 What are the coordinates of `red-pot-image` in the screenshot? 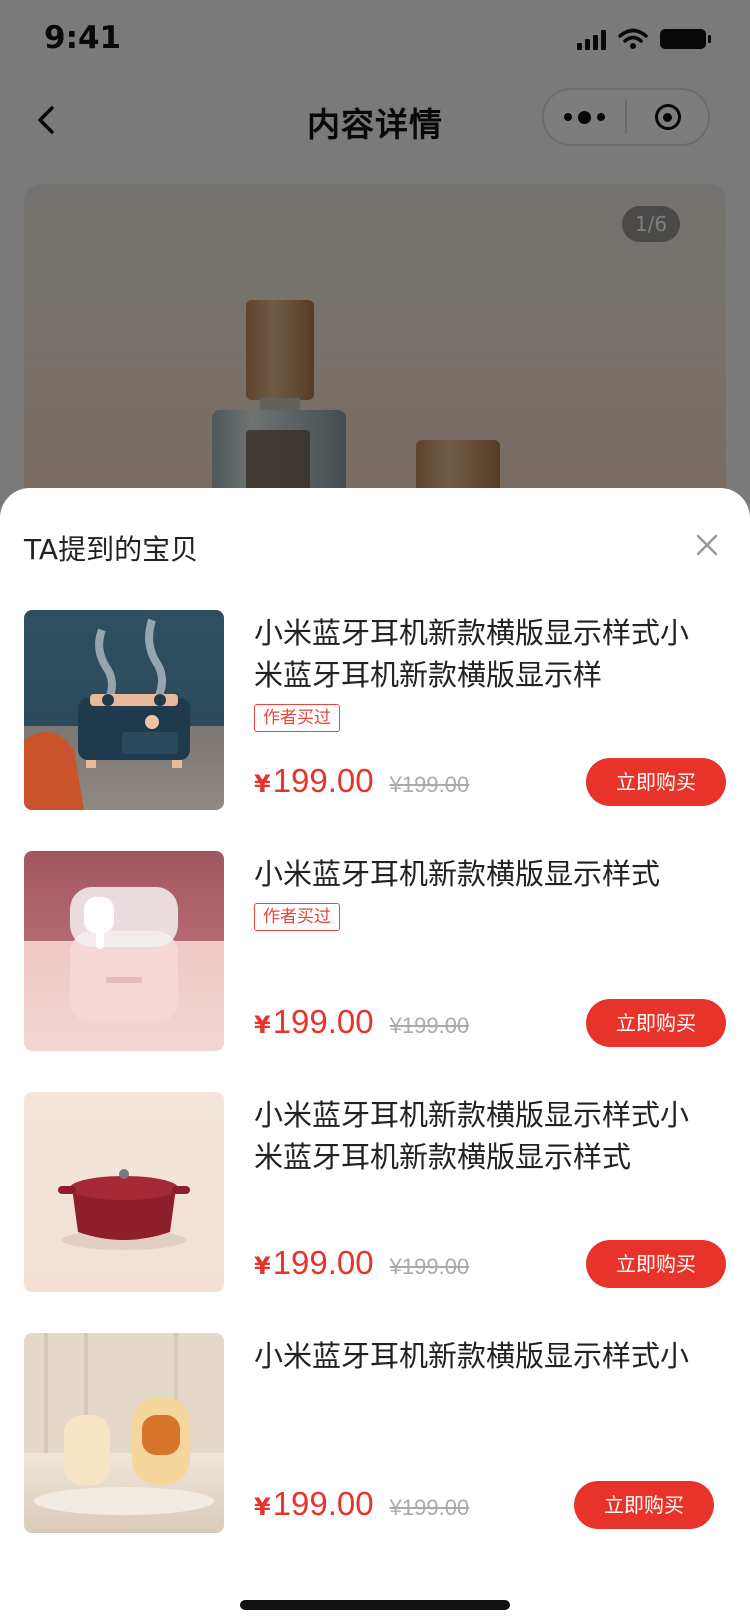 It's located at (124, 1209).